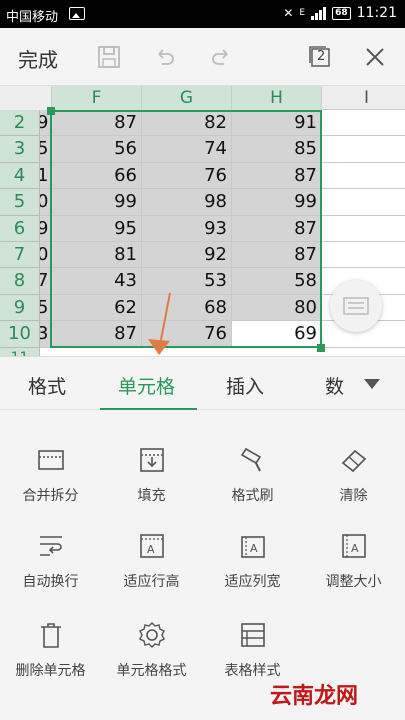  I want to click on cell-f: 66, so click(97, 176).